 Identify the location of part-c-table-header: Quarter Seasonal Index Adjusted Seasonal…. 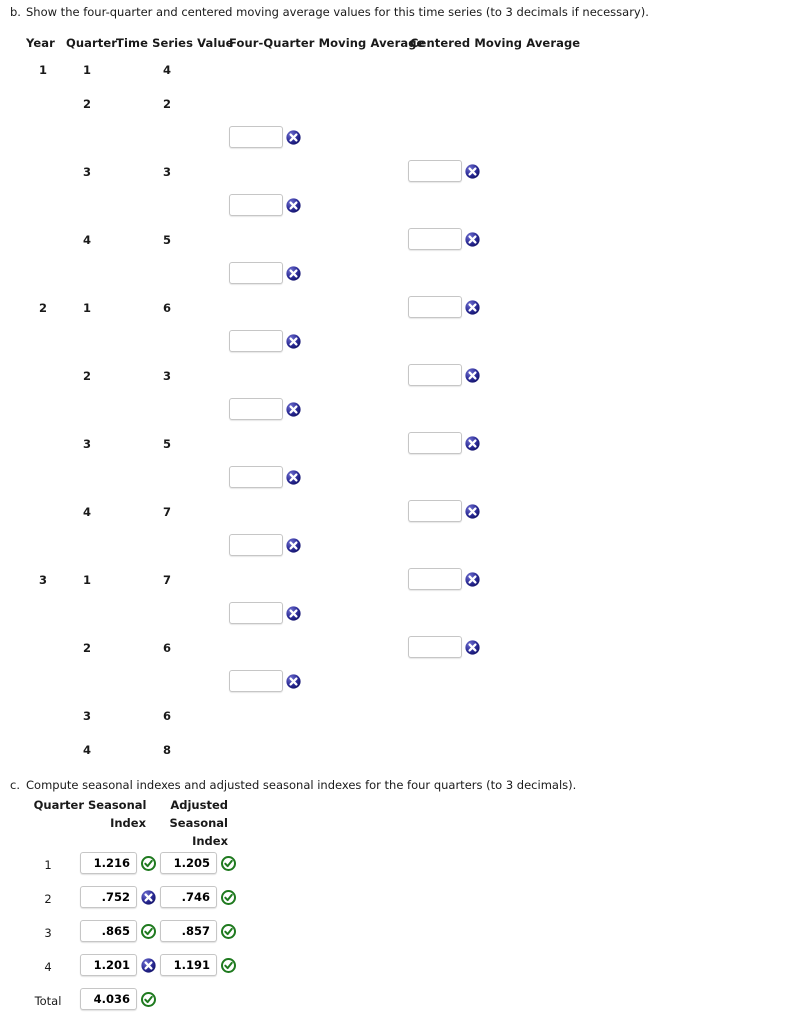
(210, 823).